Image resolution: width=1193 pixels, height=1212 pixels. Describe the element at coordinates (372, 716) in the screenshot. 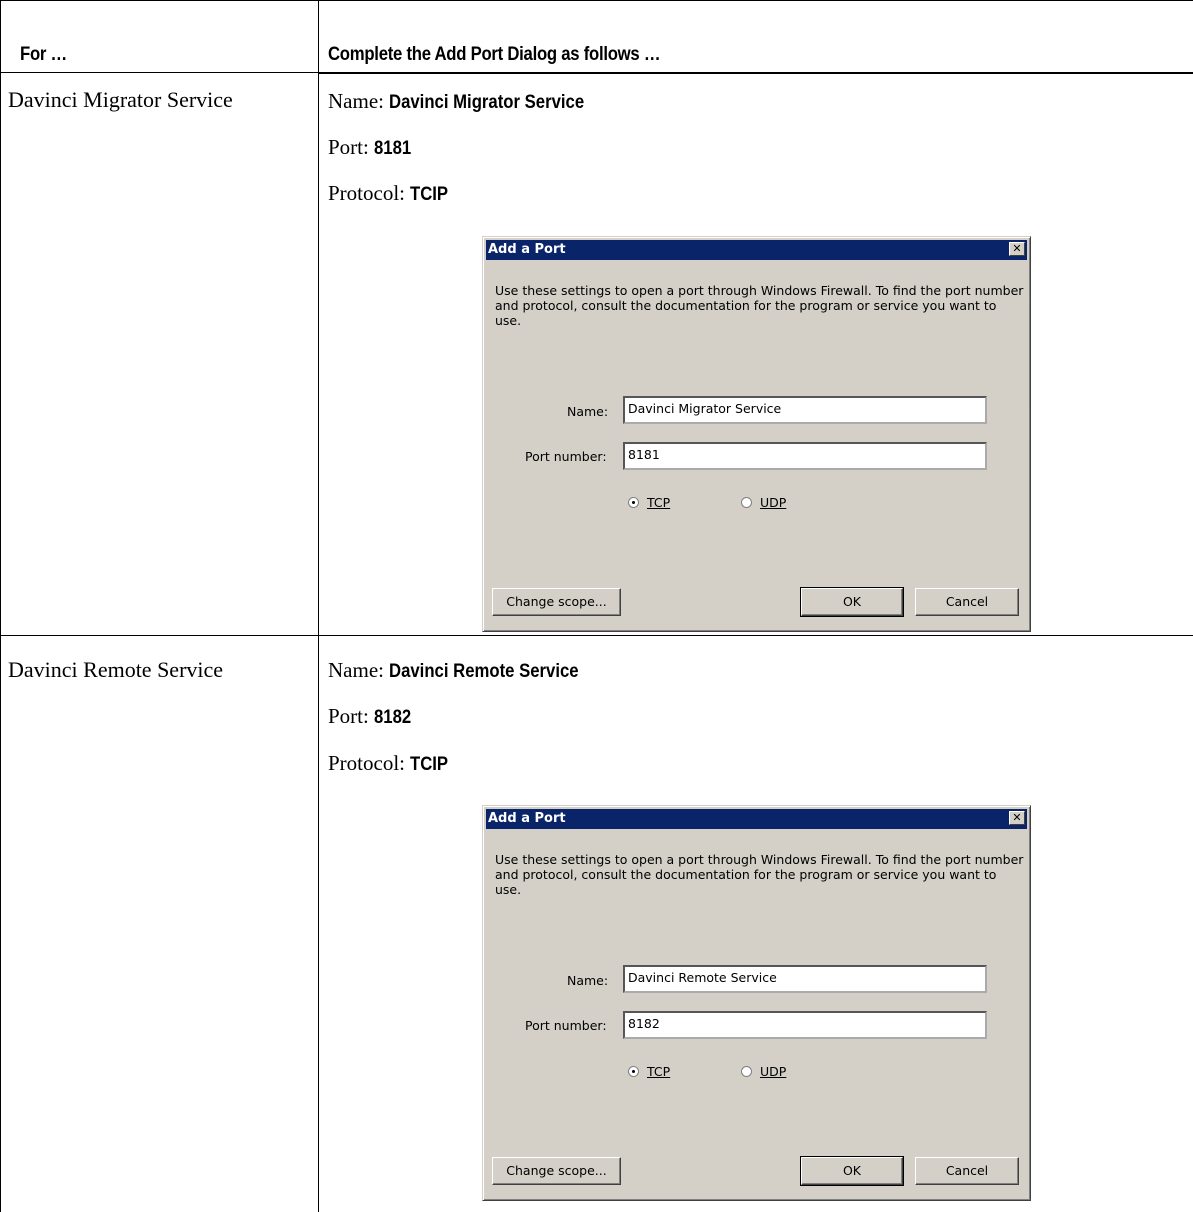

I see `port-instruction: Port: 8182` at that location.